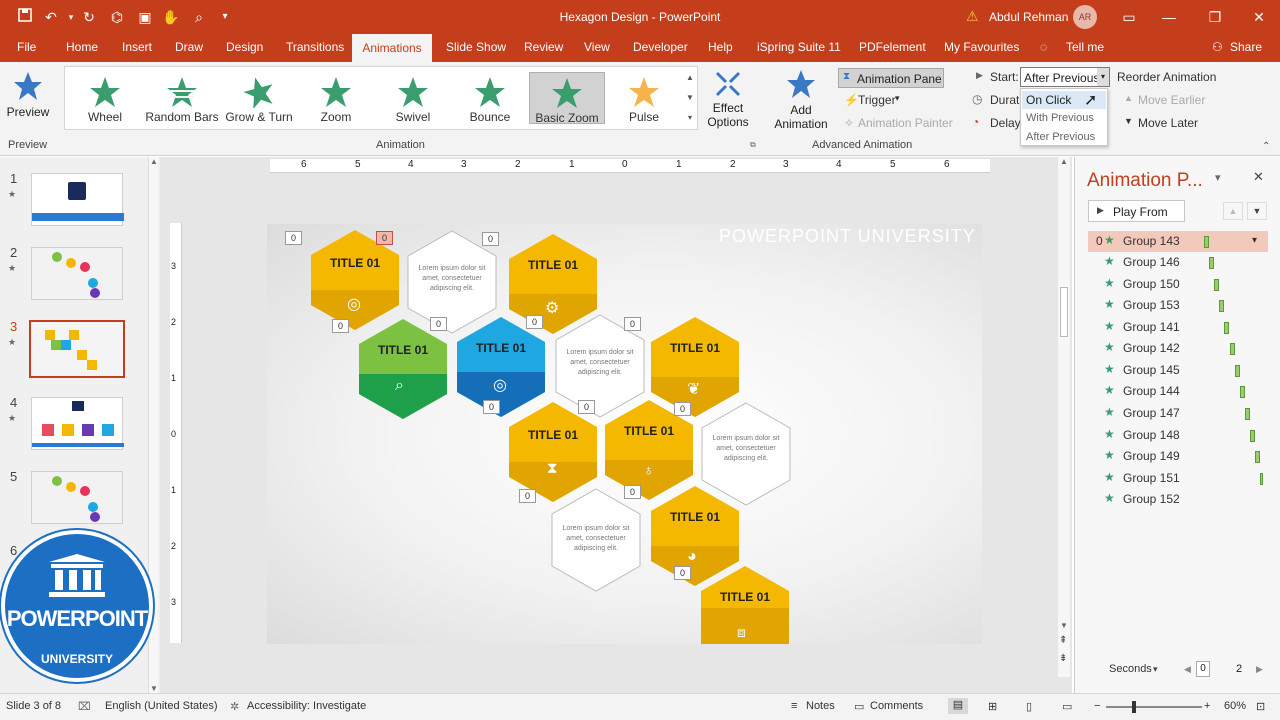 This screenshot has width=1280, height=720. What do you see at coordinates (543, 47) in the screenshot?
I see `tab-review: Review` at bounding box center [543, 47].